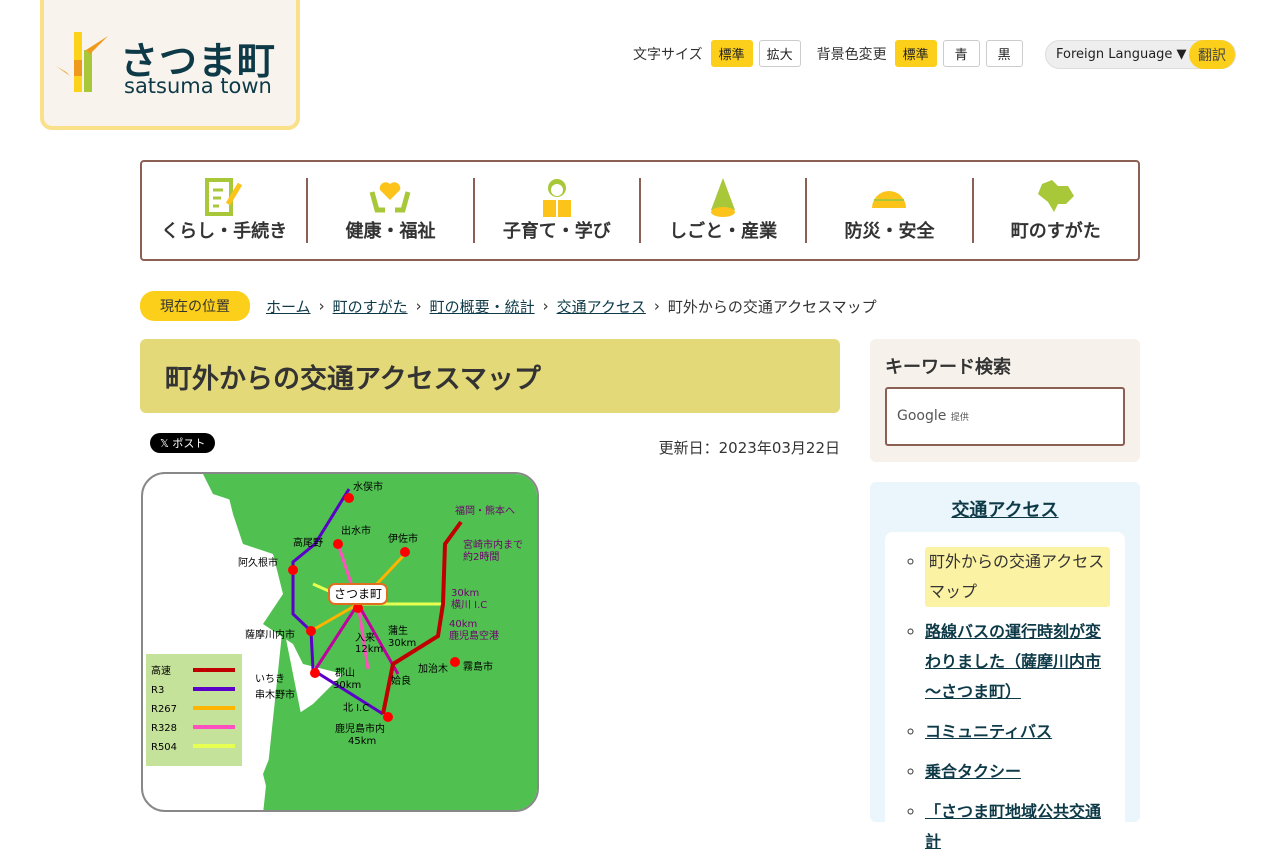 This screenshot has height=857, width=1280. I want to click on provided-label: 提供, so click(959, 418).